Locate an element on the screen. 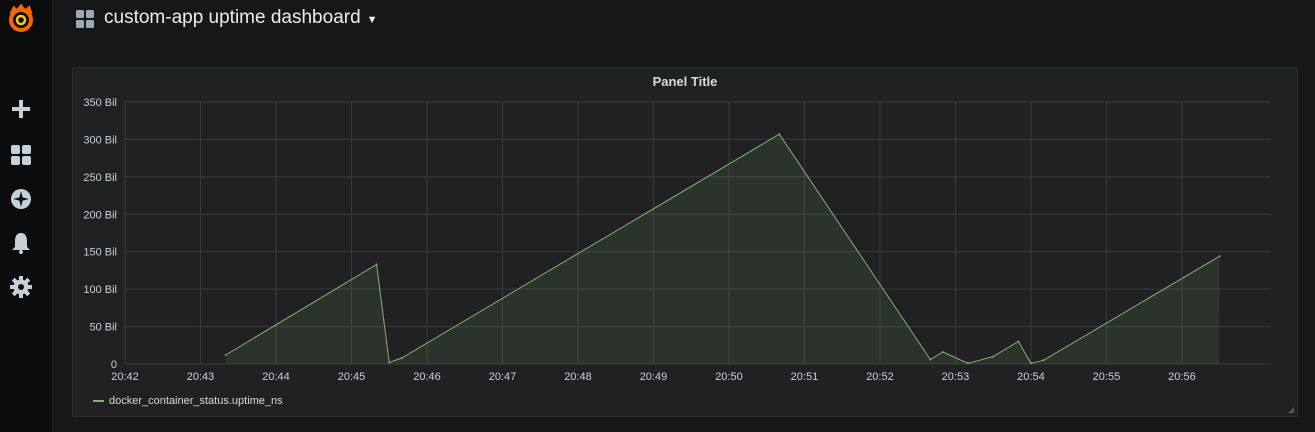 The height and width of the screenshot is (432, 1315). caret-down-icon: ▼ is located at coordinates (372, 20).